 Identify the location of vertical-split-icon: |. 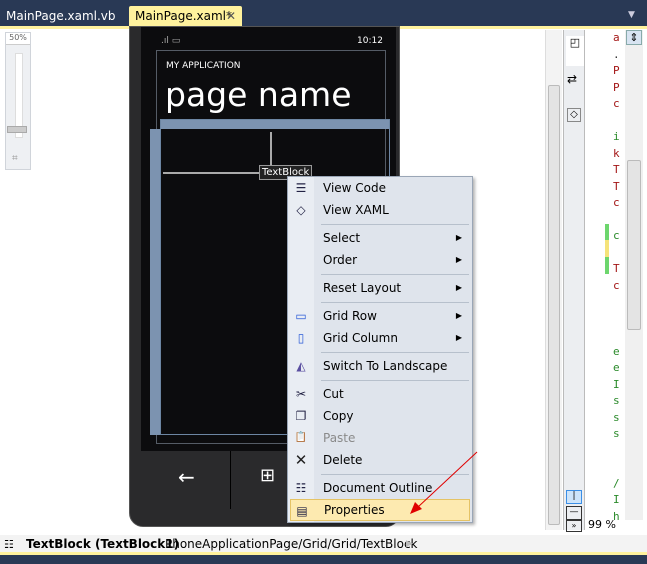
(574, 497).